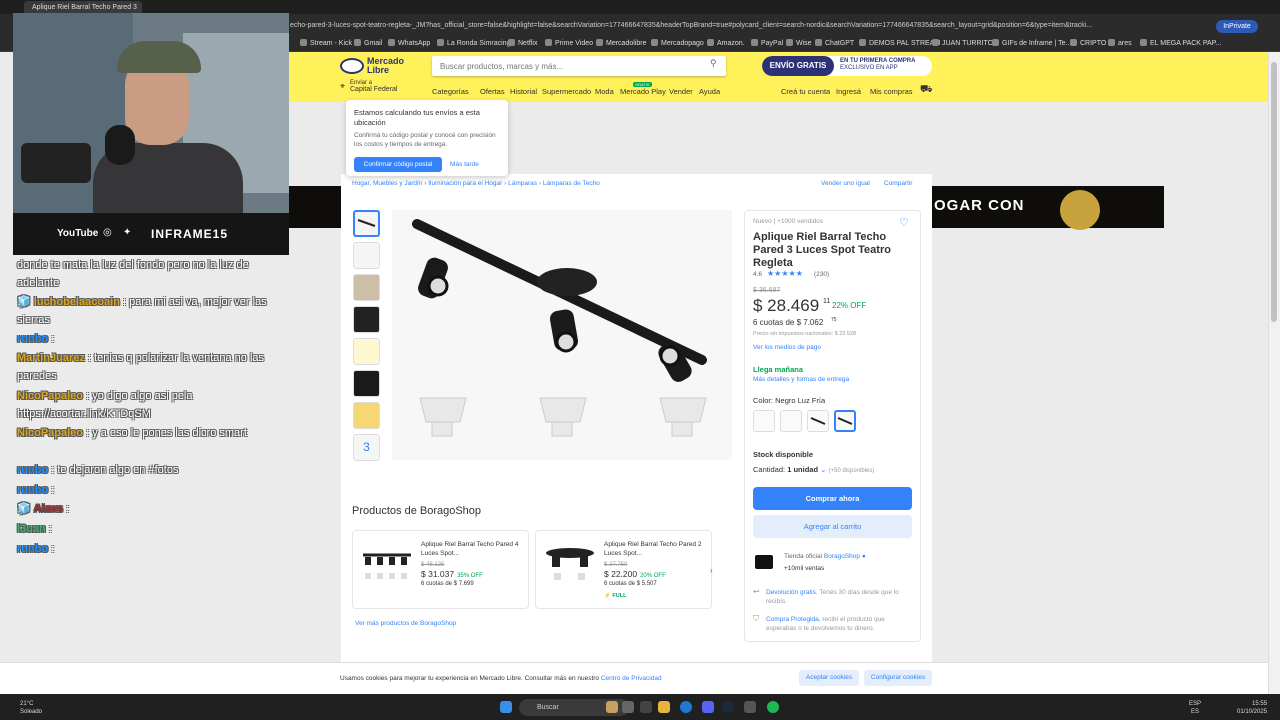 This screenshot has height=720, width=1280. I want to click on discord-icon, so click(708, 707).